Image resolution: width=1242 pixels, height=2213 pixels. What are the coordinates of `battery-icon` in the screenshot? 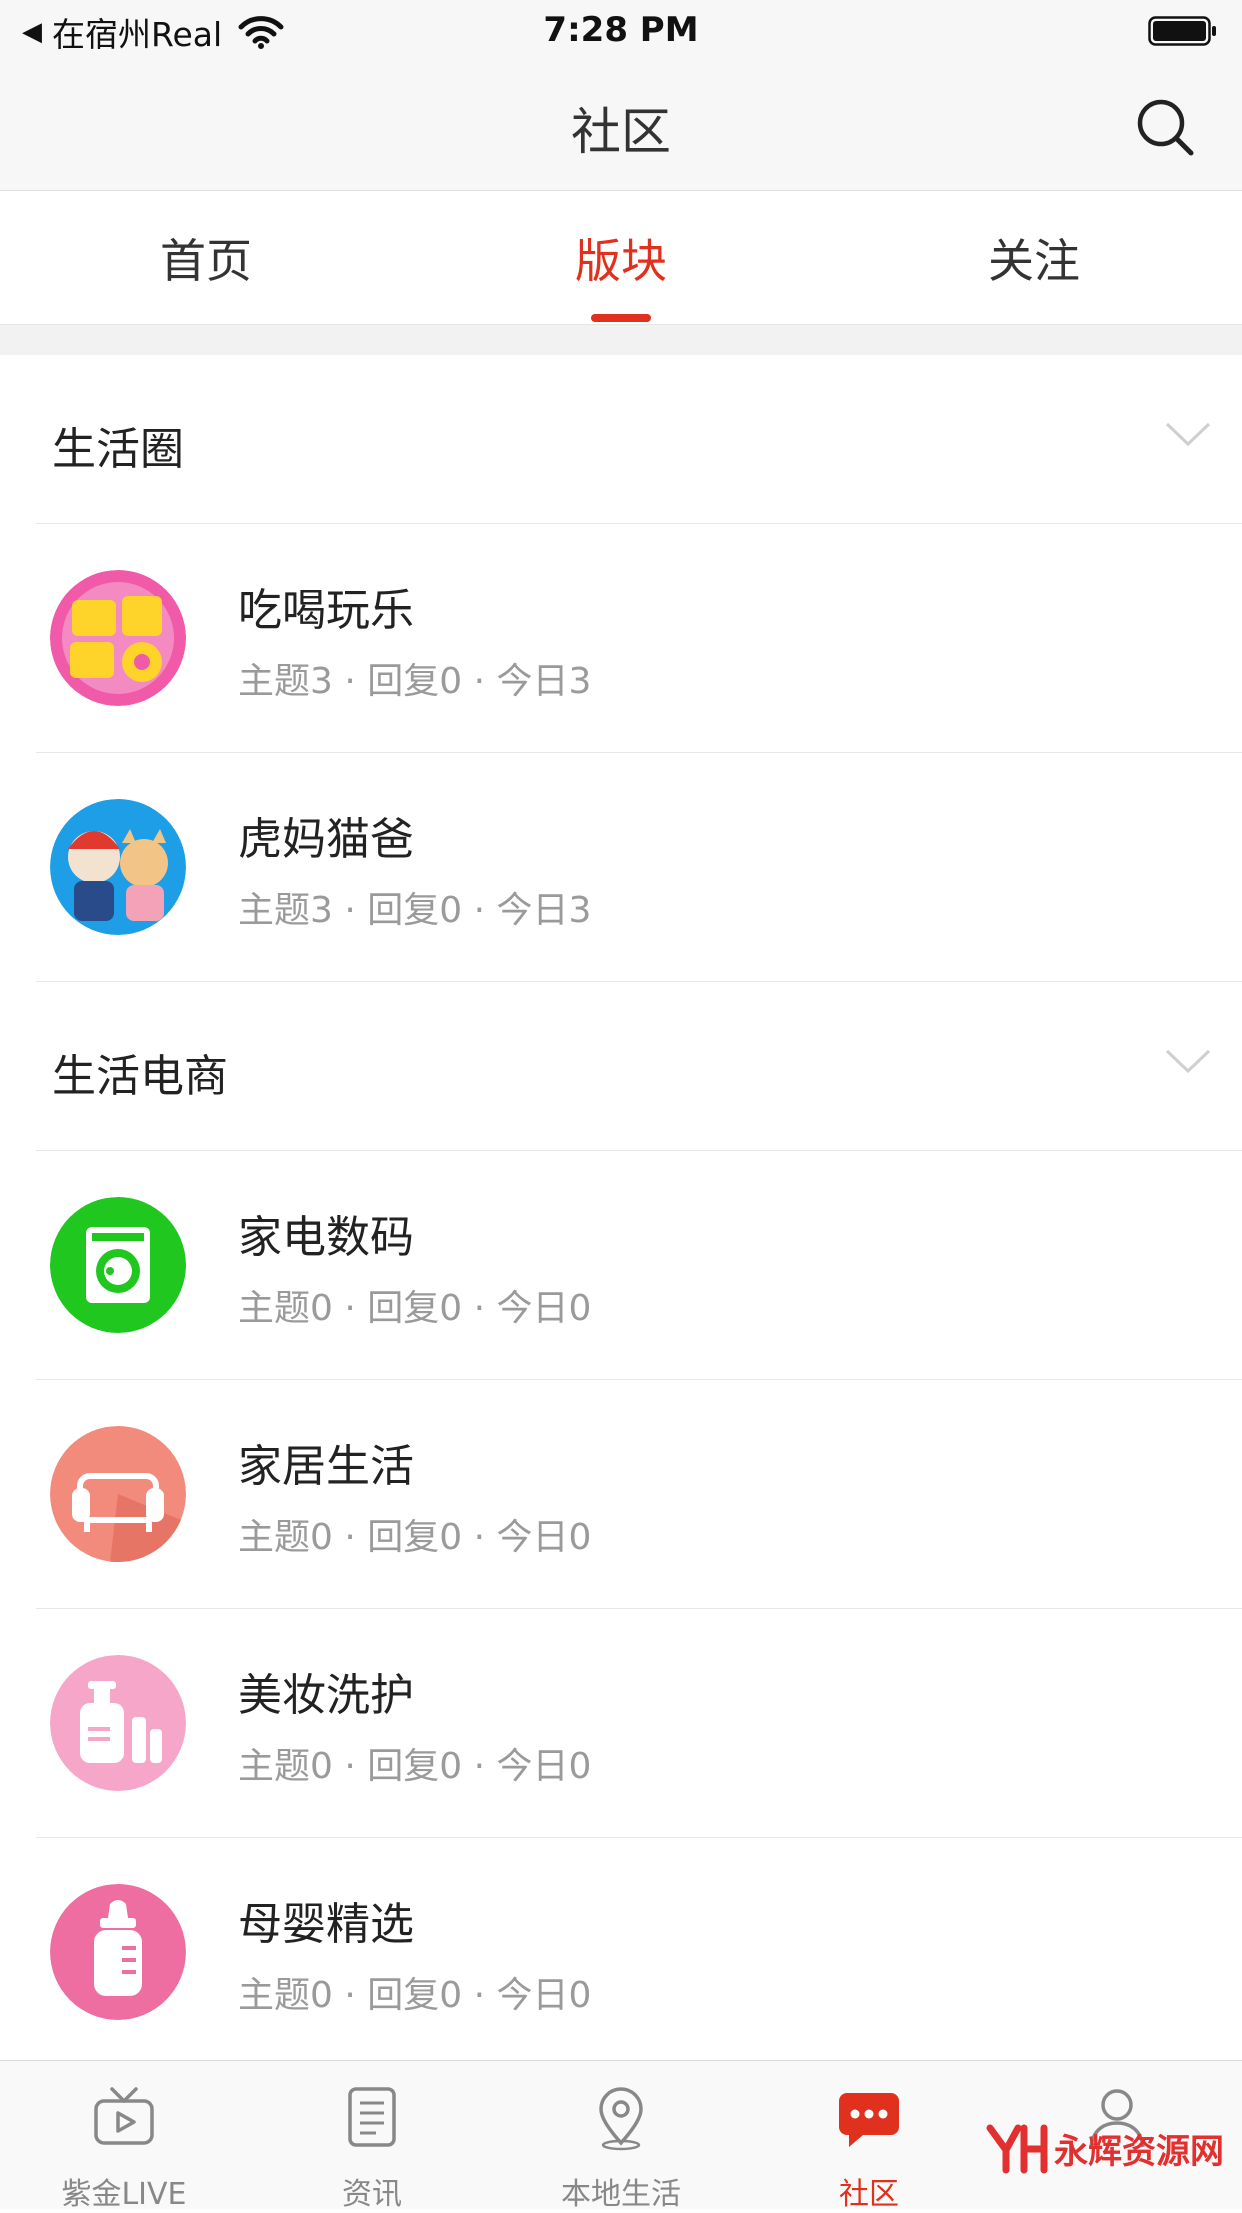 It's located at (1182, 31).